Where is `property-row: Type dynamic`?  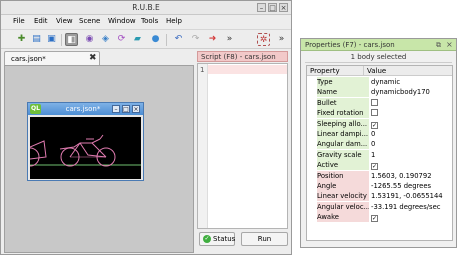
property-row: Type dynamic is located at coordinates (379, 82).